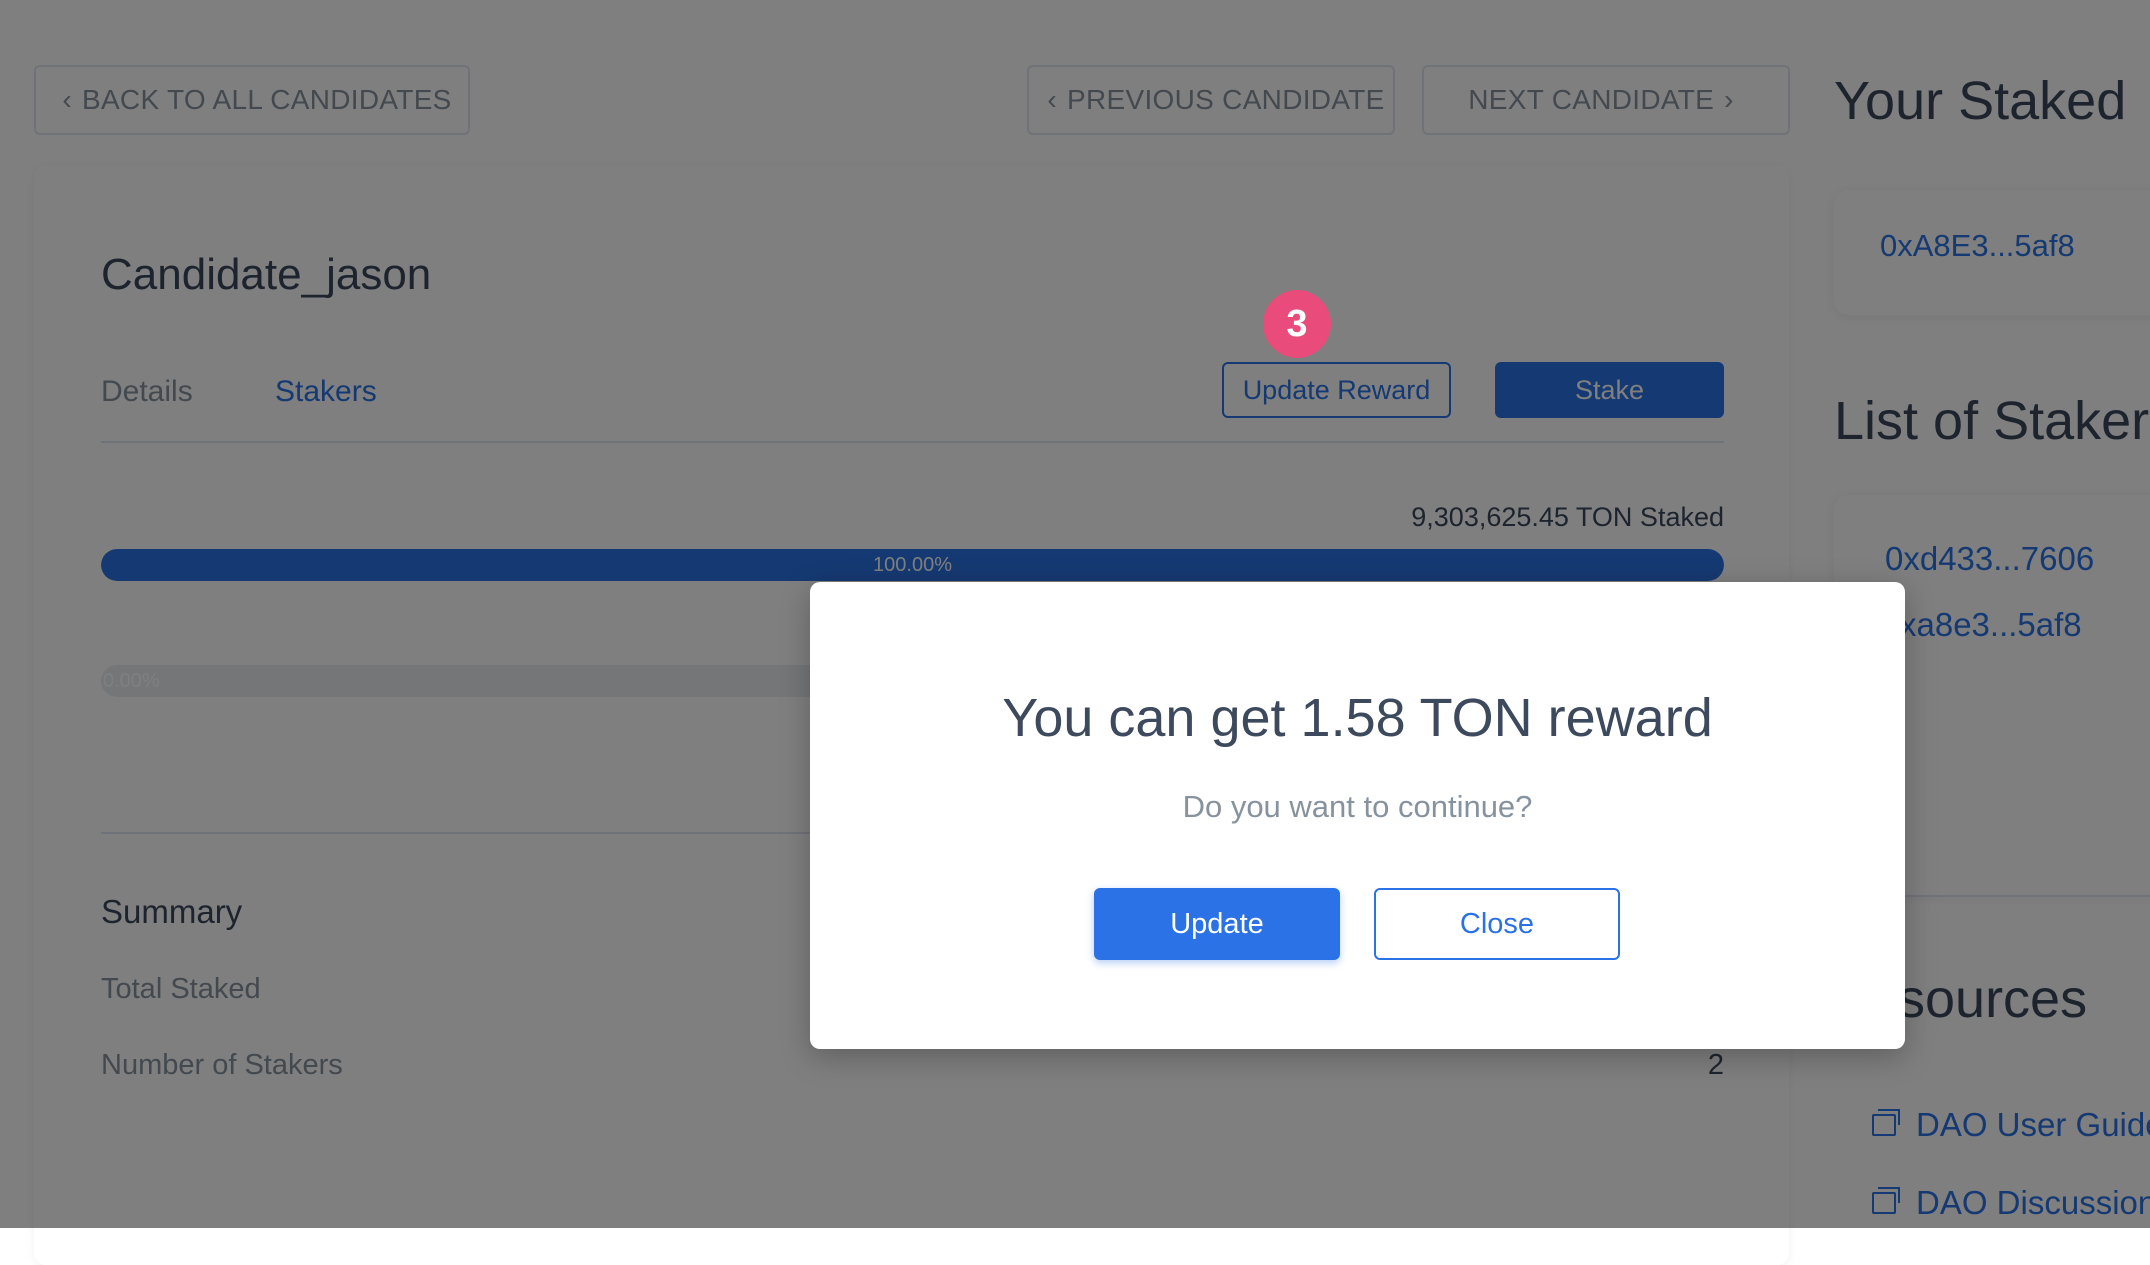 This screenshot has height=1265, width=2150. Describe the element at coordinates (1357, 806) in the screenshot. I see `dialog-question: Do you want to continue?` at that location.